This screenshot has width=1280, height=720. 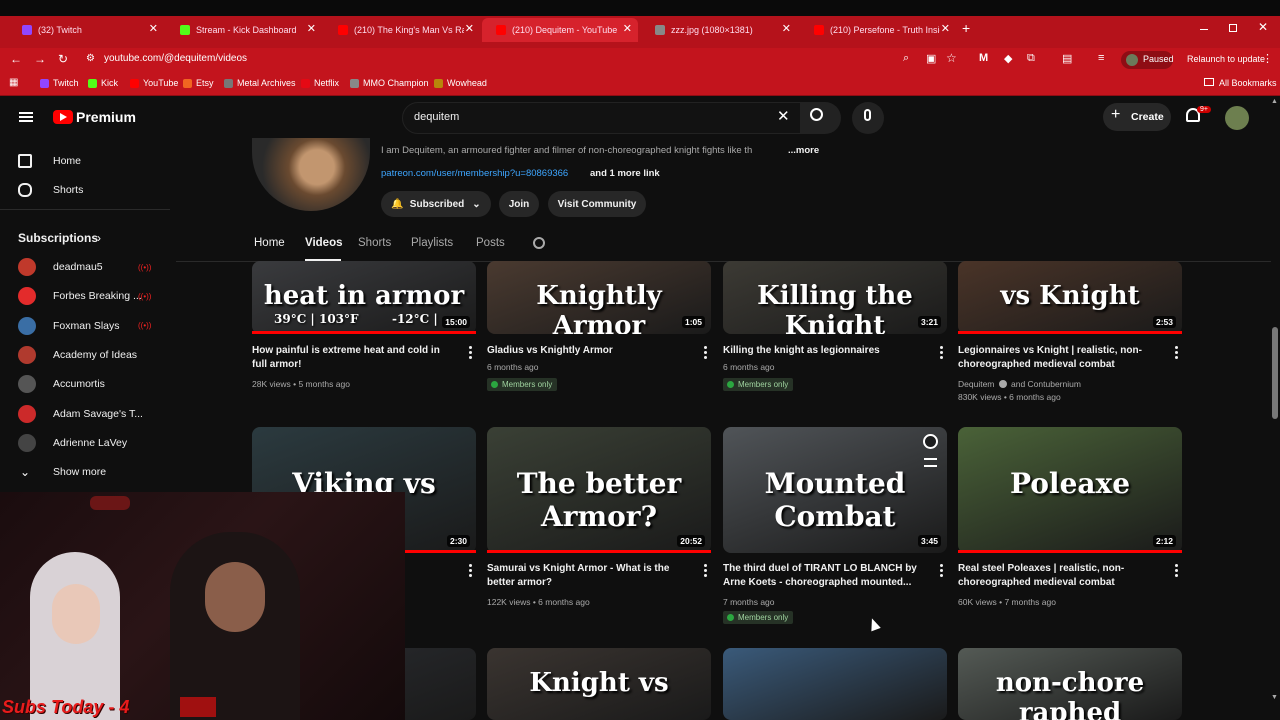 I want to click on watch-later-icon, so click(x=930, y=441).